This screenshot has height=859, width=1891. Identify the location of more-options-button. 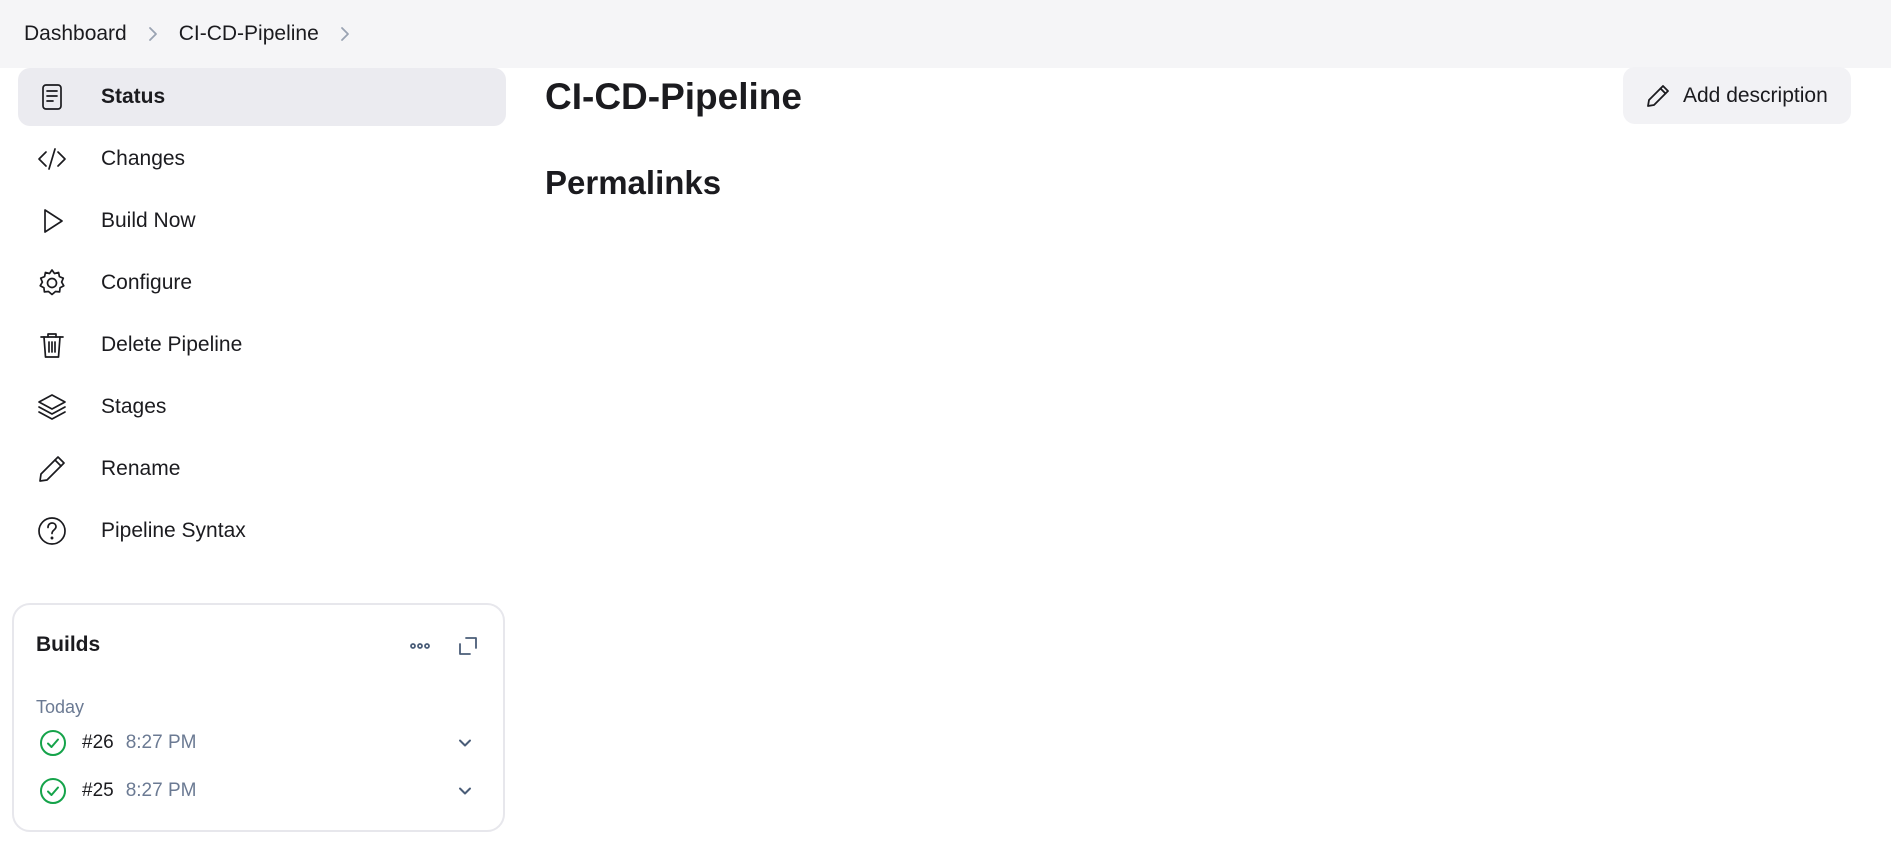
(420, 646).